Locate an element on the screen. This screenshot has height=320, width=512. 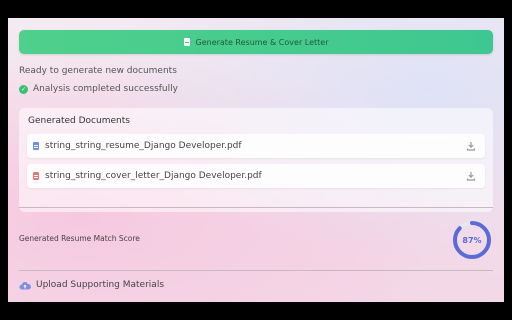
match-score-value: 87% is located at coordinates (472, 240).